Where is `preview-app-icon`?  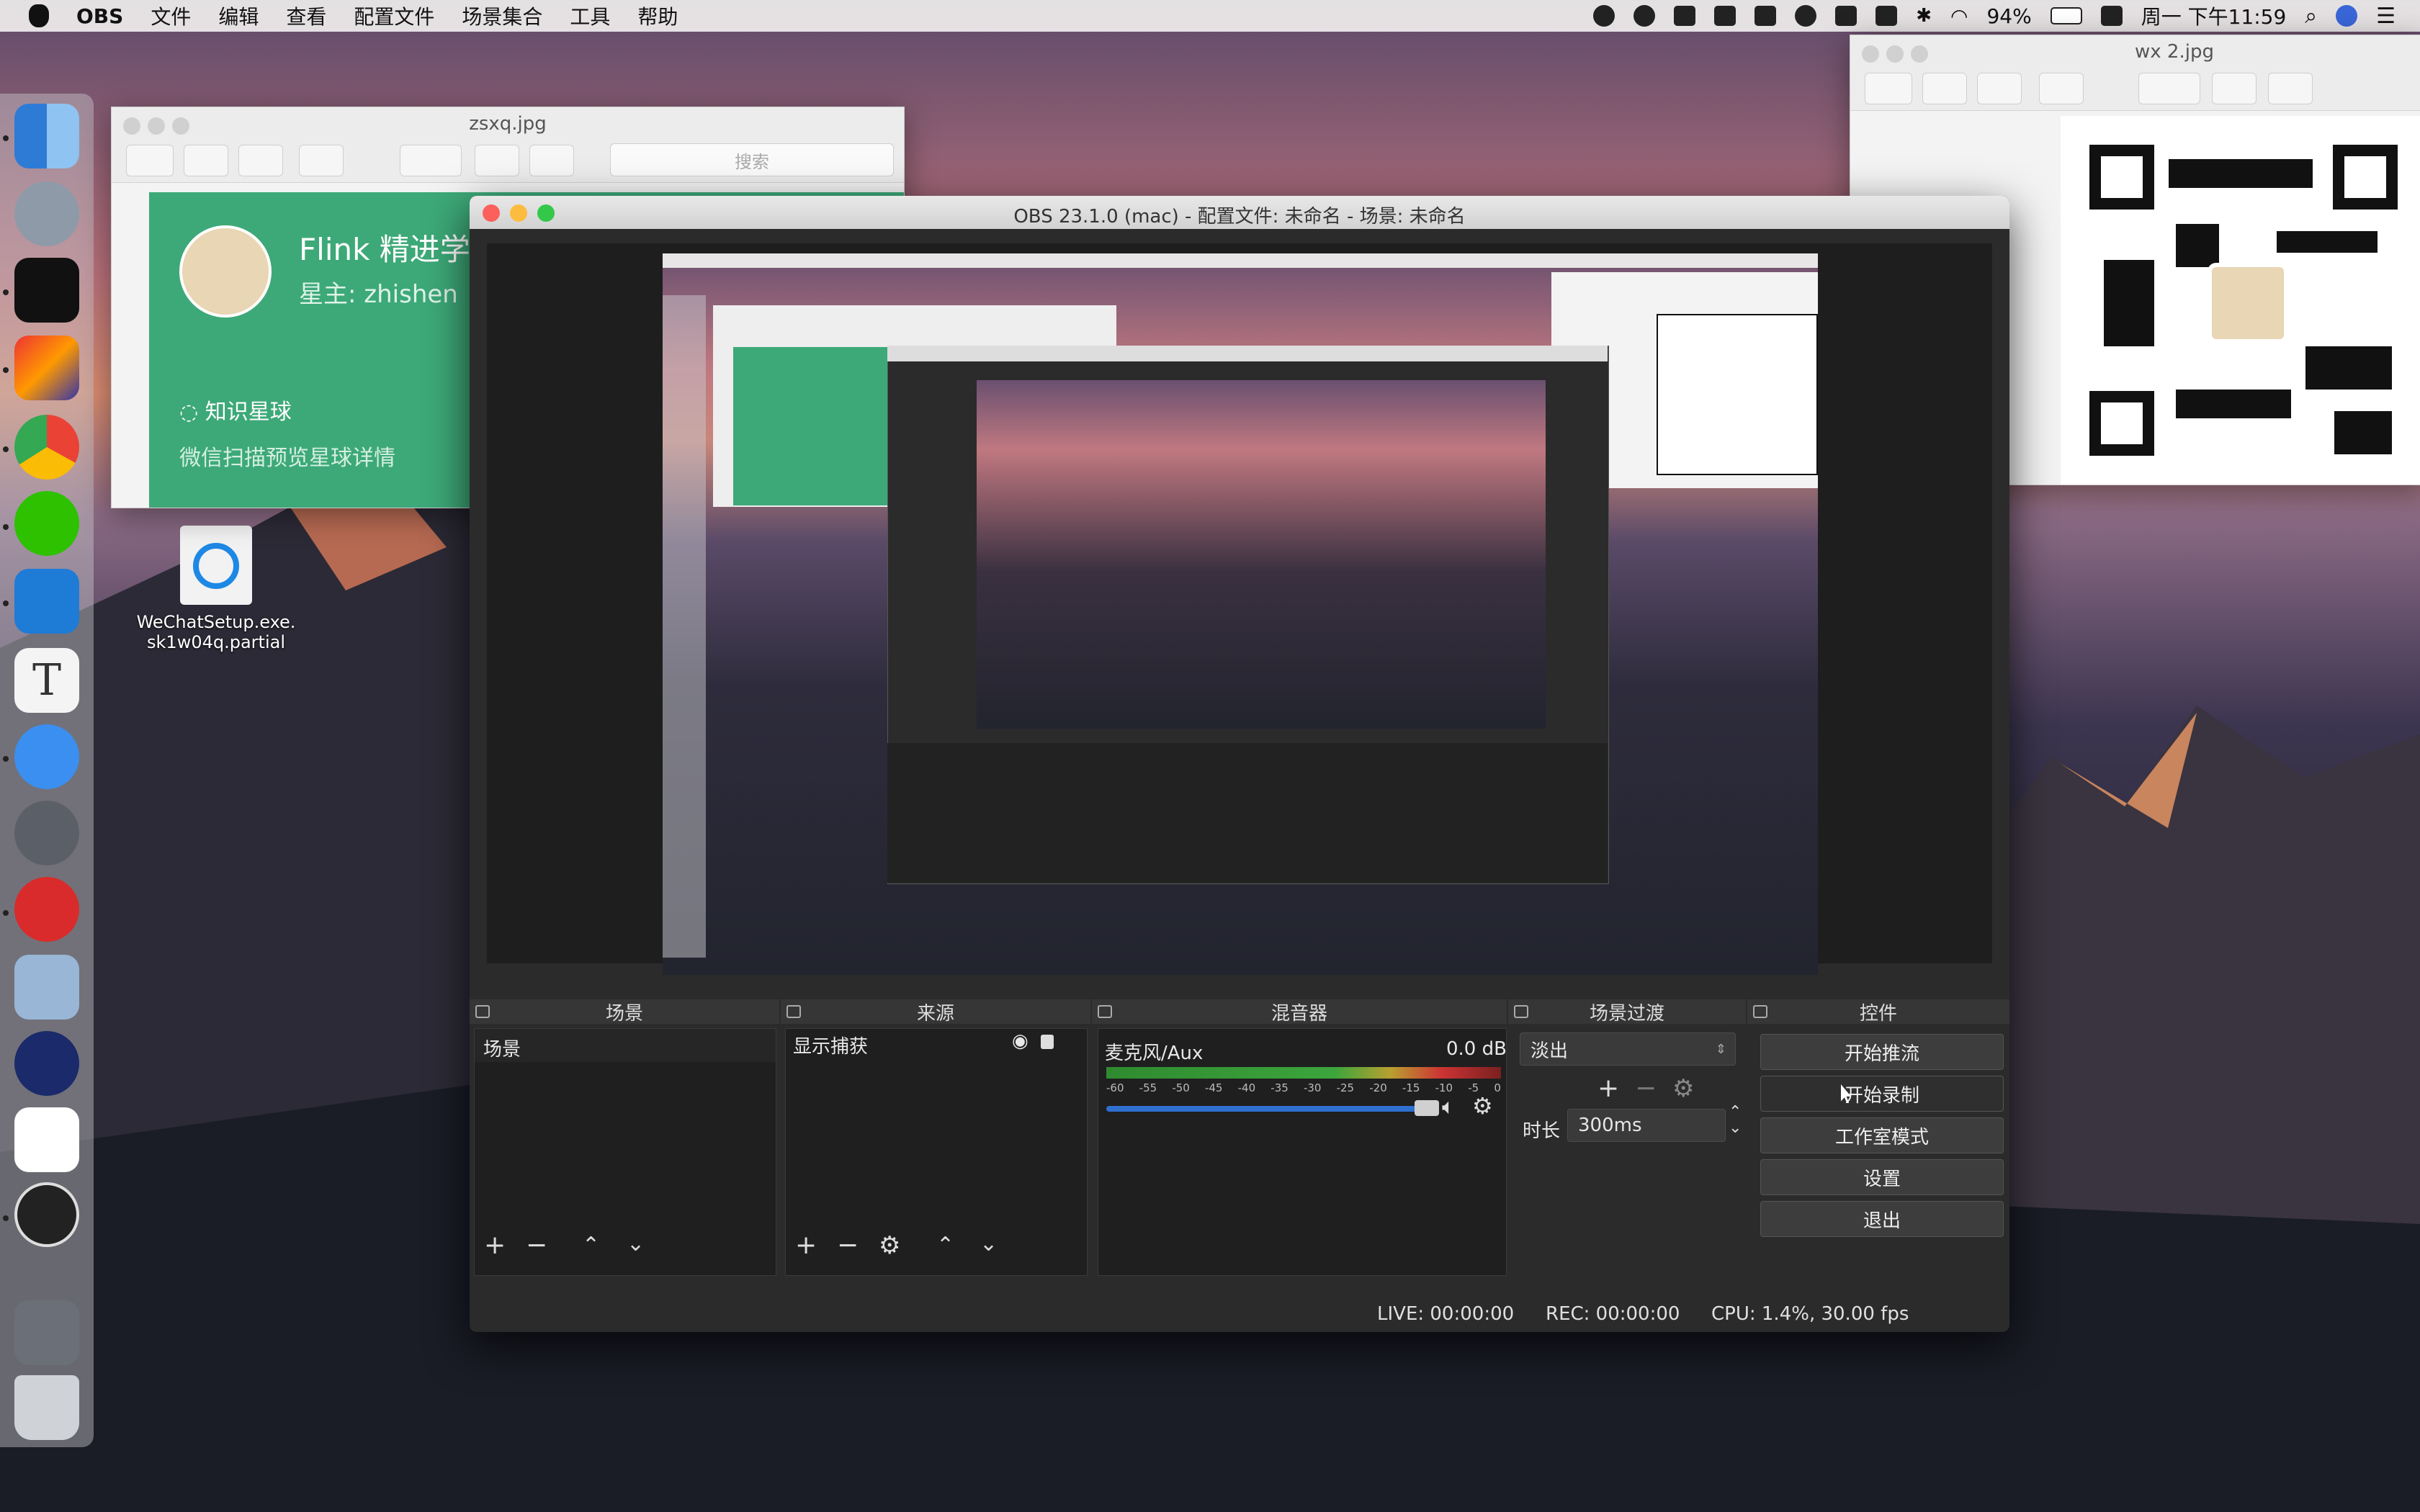 preview-app-icon is located at coordinates (46, 987).